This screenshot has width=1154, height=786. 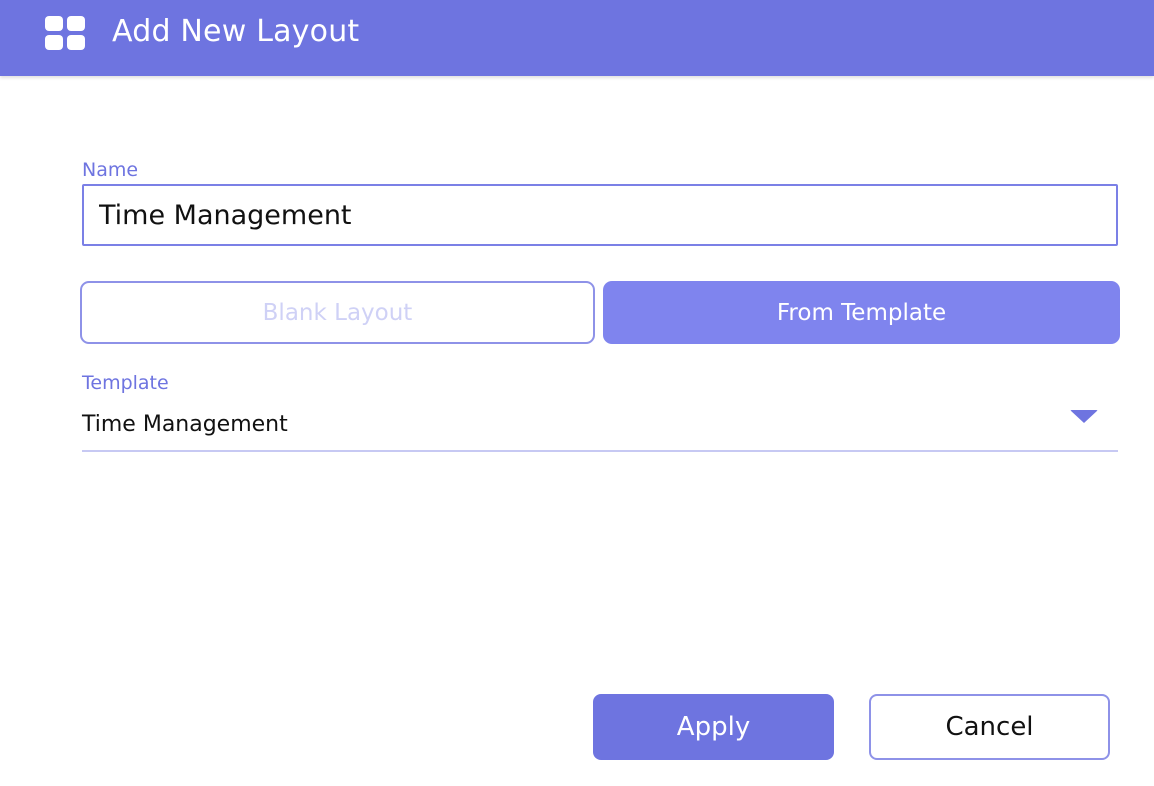 I want to click on dialog-title: Add New Layout, so click(x=236, y=31).